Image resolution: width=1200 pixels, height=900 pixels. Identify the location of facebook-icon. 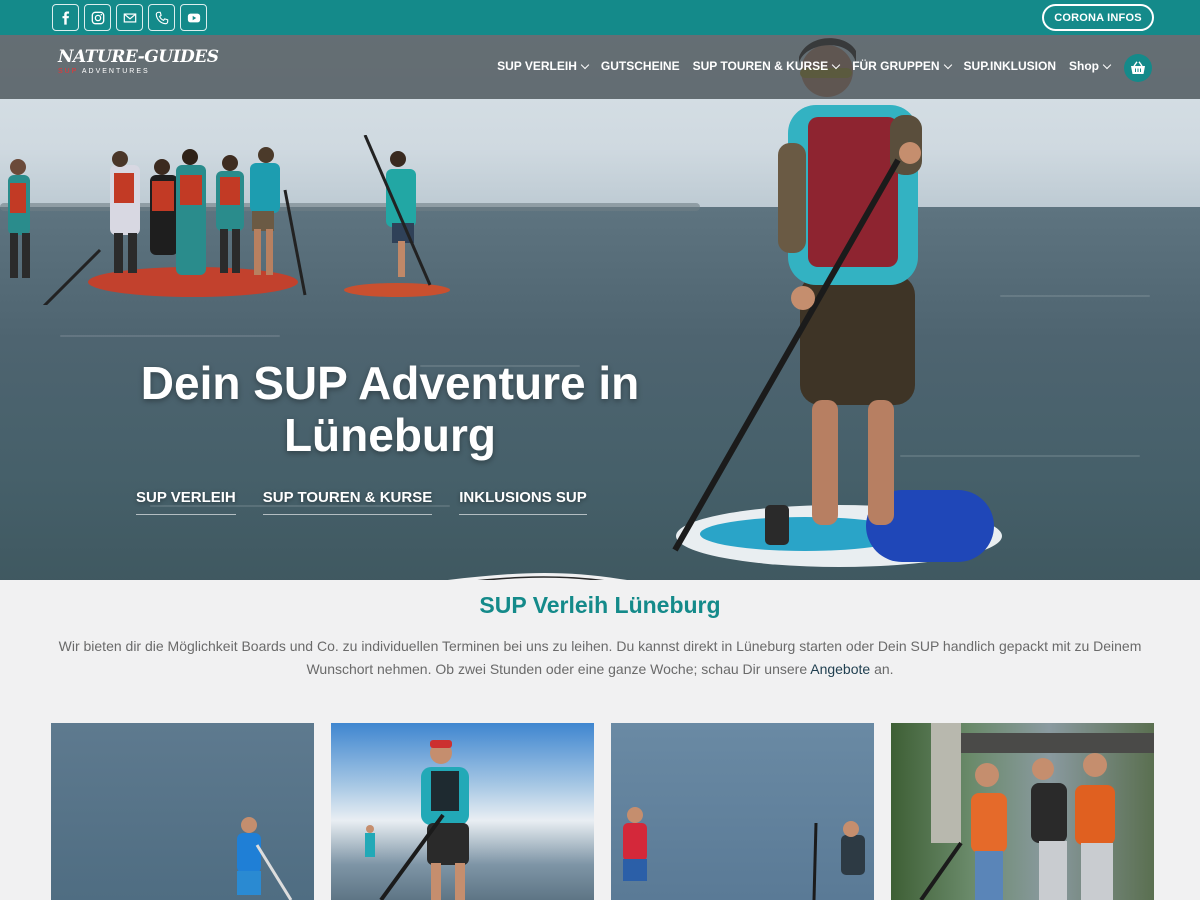
(65, 17).